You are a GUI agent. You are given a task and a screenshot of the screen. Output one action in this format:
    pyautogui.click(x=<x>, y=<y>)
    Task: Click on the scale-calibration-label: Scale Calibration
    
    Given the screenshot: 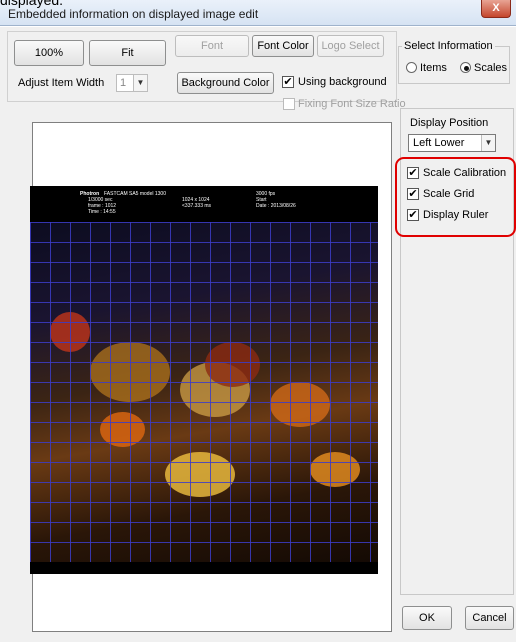 What is the action you would take?
    pyautogui.click(x=465, y=173)
    